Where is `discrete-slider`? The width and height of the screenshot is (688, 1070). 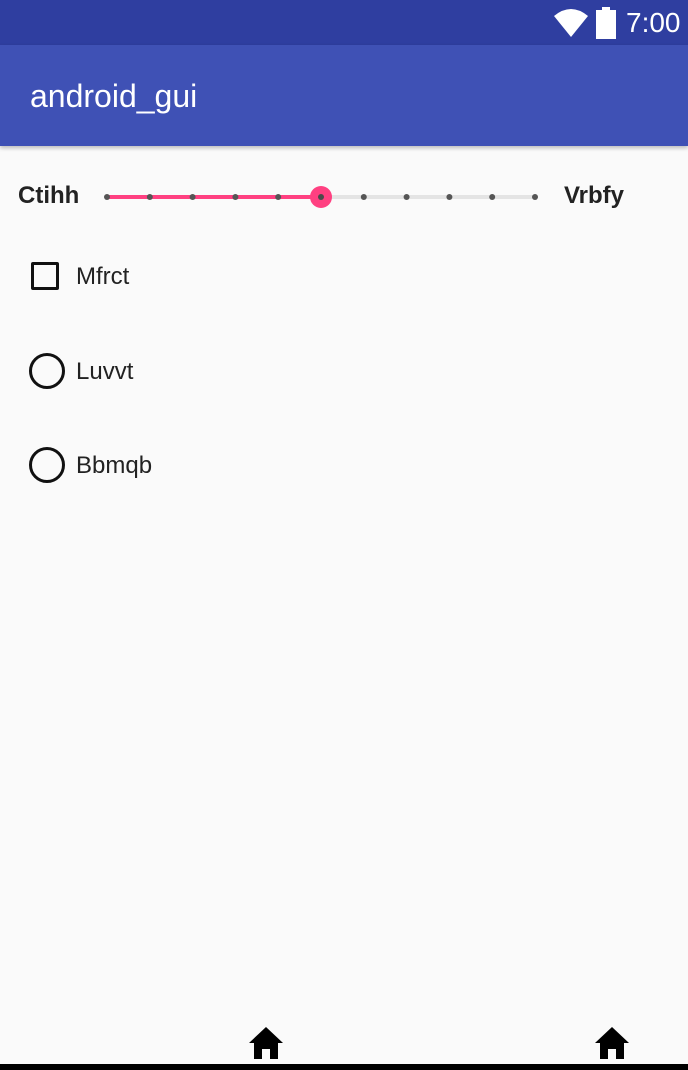
discrete-slider is located at coordinates (324, 197).